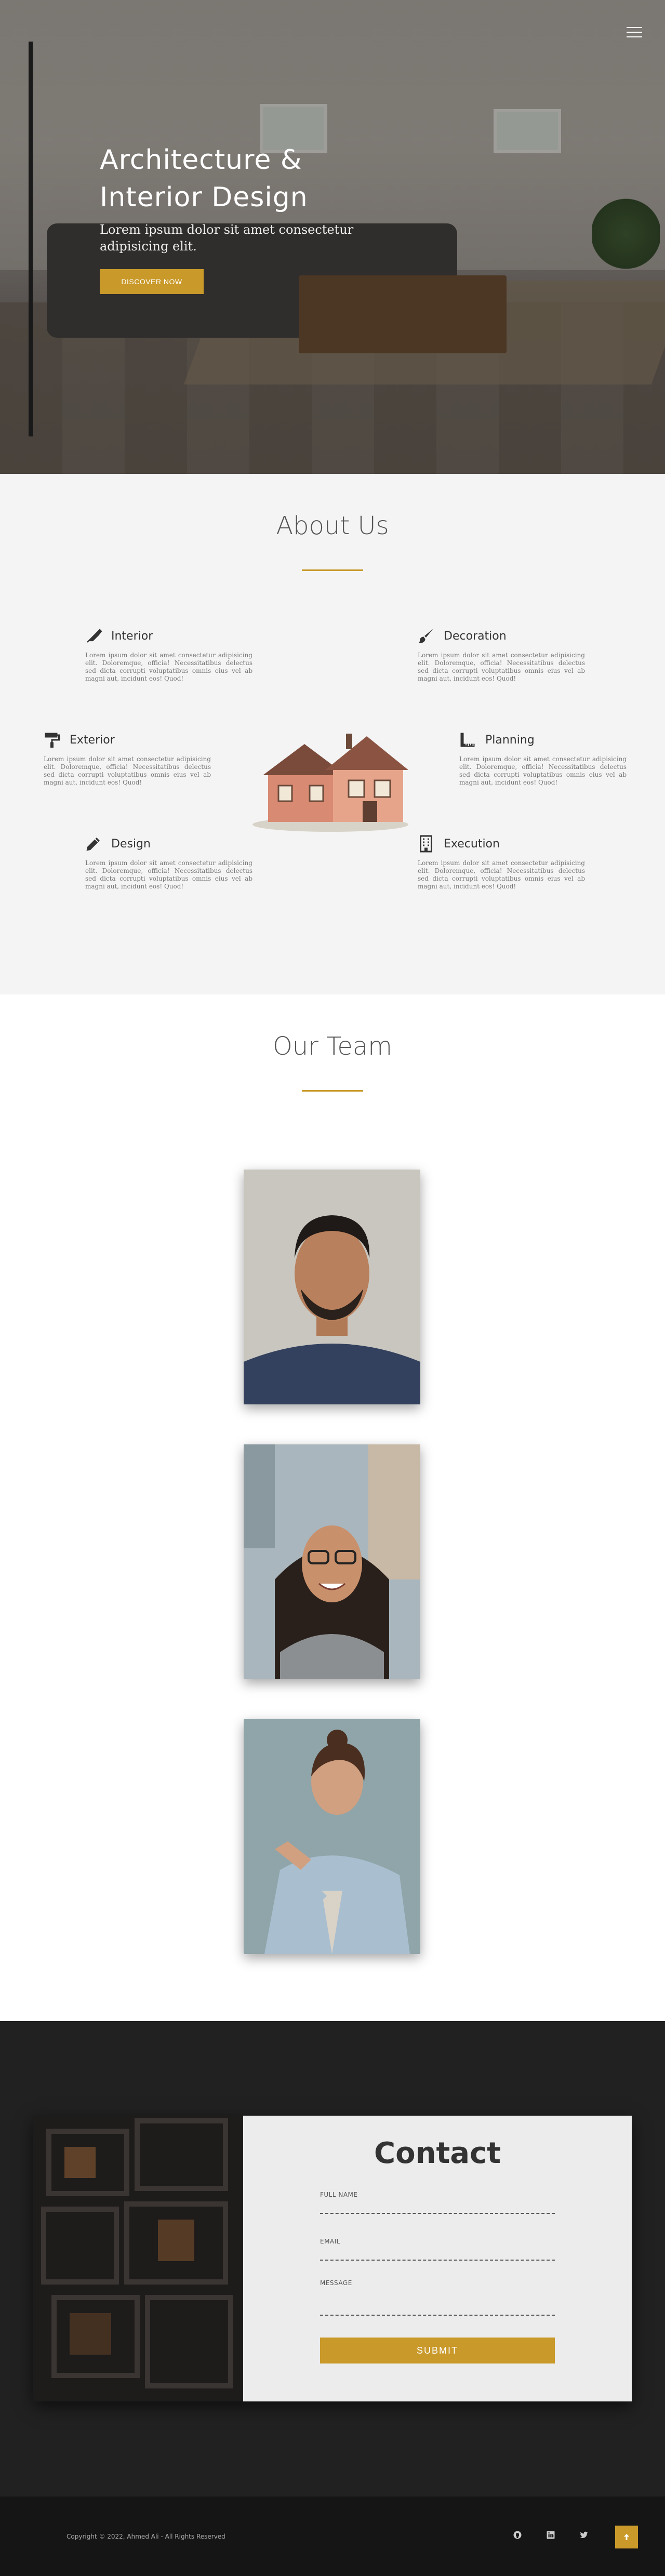  What do you see at coordinates (437, 2253) in the screenshot?
I see `email-input` at bounding box center [437, 2253].